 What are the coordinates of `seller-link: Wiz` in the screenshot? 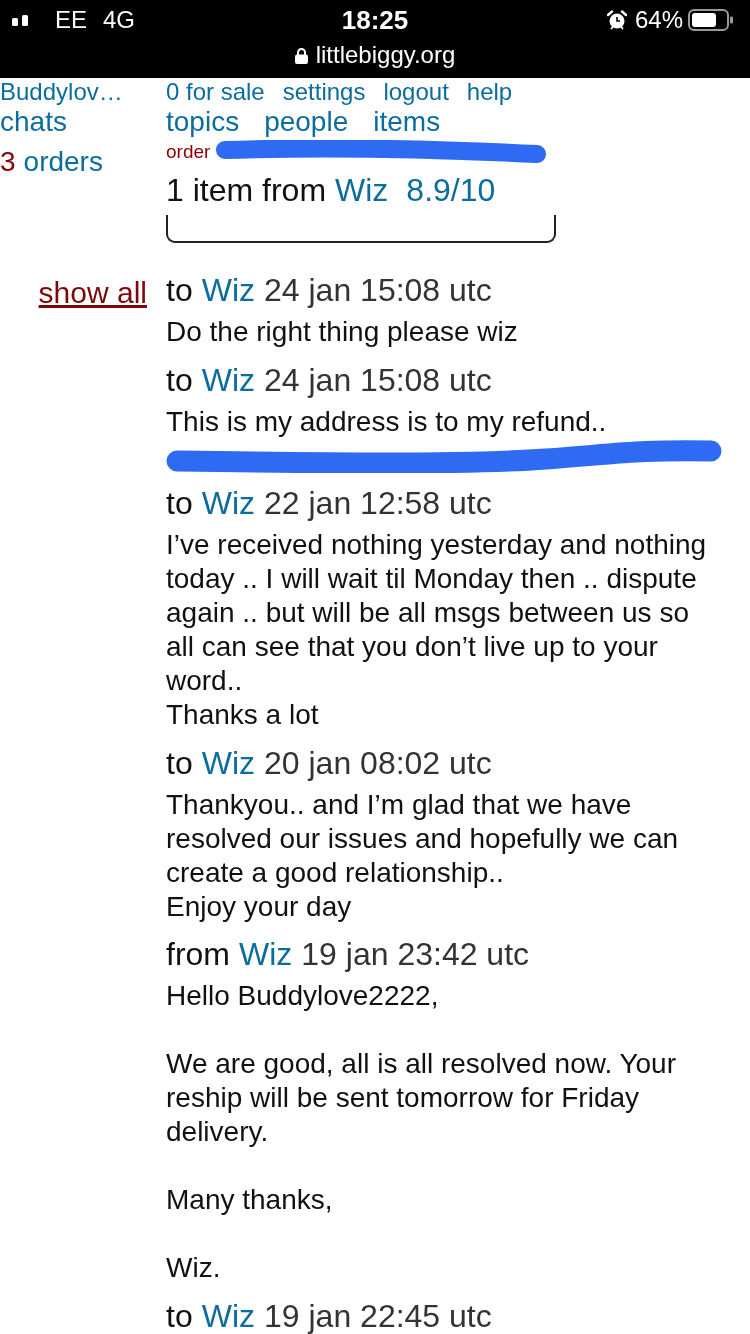 It's located at (362, 190).